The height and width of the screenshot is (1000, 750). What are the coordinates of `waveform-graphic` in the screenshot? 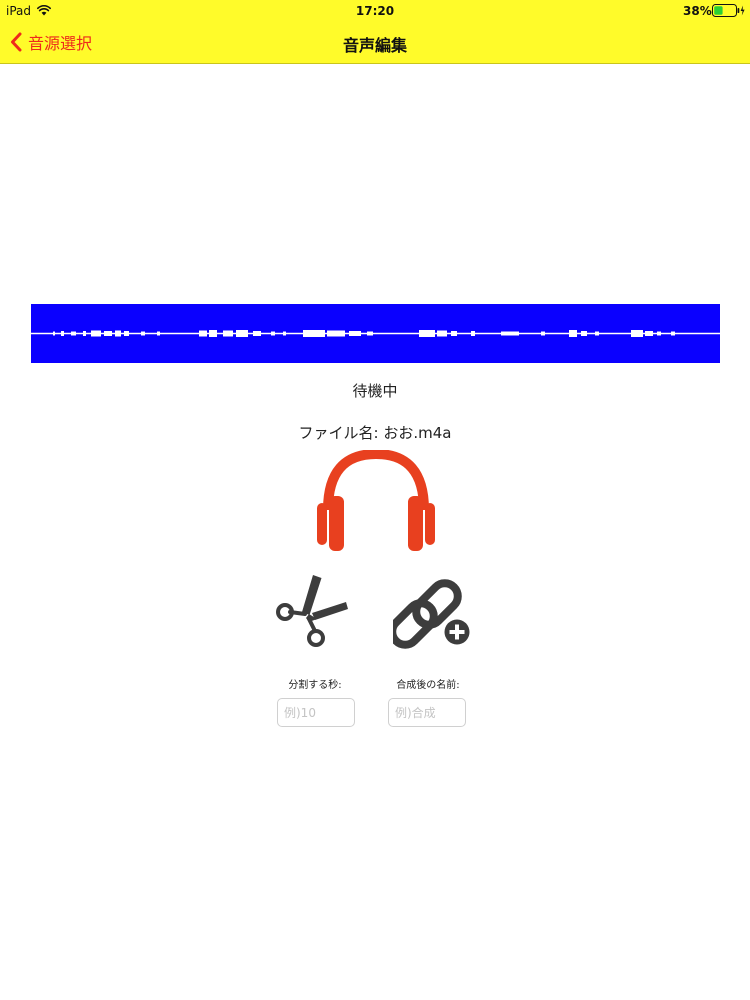 It's located at (375, 333).